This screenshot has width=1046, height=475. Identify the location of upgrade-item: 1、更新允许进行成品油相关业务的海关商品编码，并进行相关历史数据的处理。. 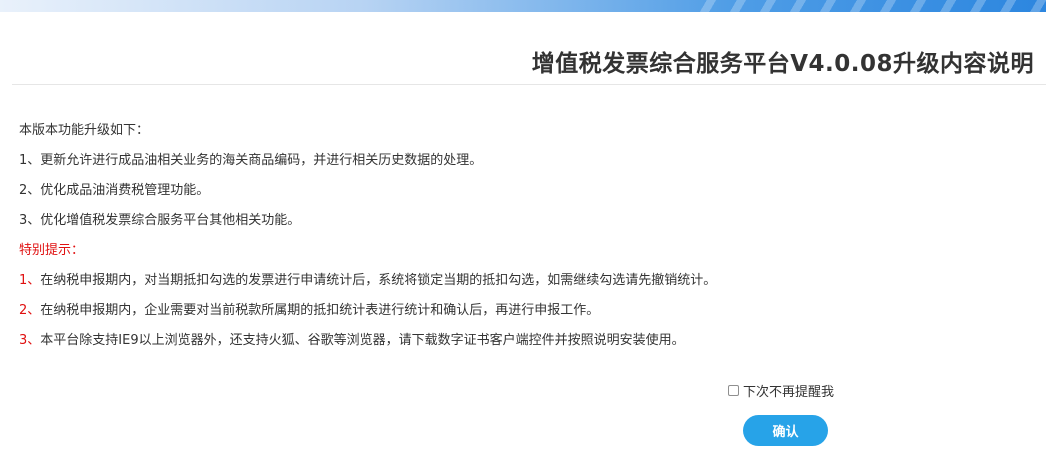
(251, 160).